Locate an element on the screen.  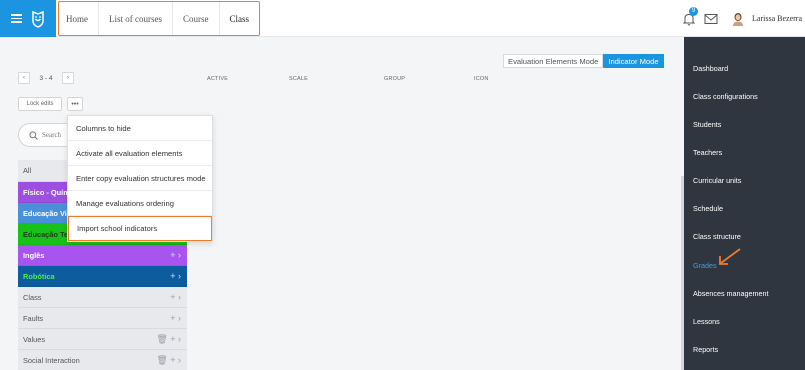
sidebar-item-class-structure: Class structure is located at coordinates (717, 236).